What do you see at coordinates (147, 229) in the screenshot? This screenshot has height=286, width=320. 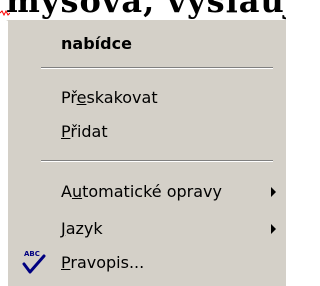 I see `menu-item-language: Jazyk` at bounding box center [147, 229].